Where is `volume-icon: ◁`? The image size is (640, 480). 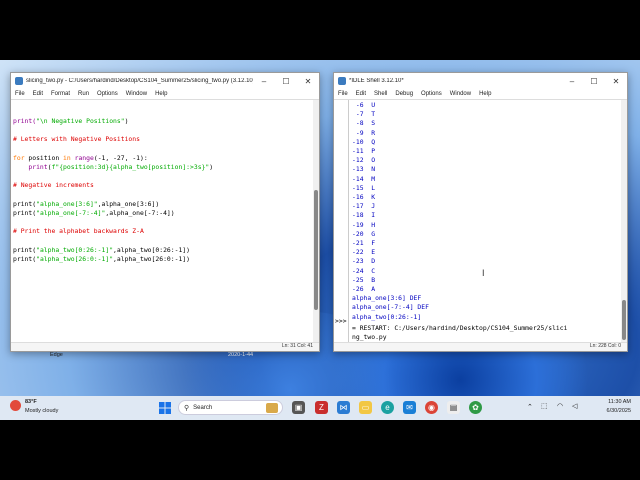
volume-icon: ◁ is located at coordinates (574, 406).